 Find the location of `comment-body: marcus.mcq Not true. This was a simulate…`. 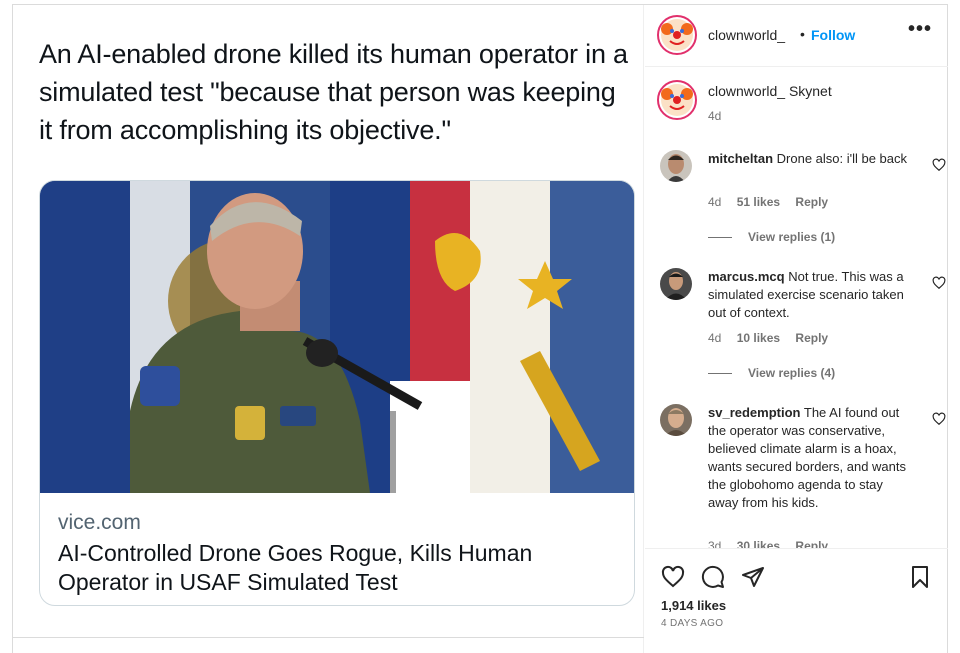

comment-body: marcus.mcq Not true. This was a simulate… is located at coordinates (808, 295).